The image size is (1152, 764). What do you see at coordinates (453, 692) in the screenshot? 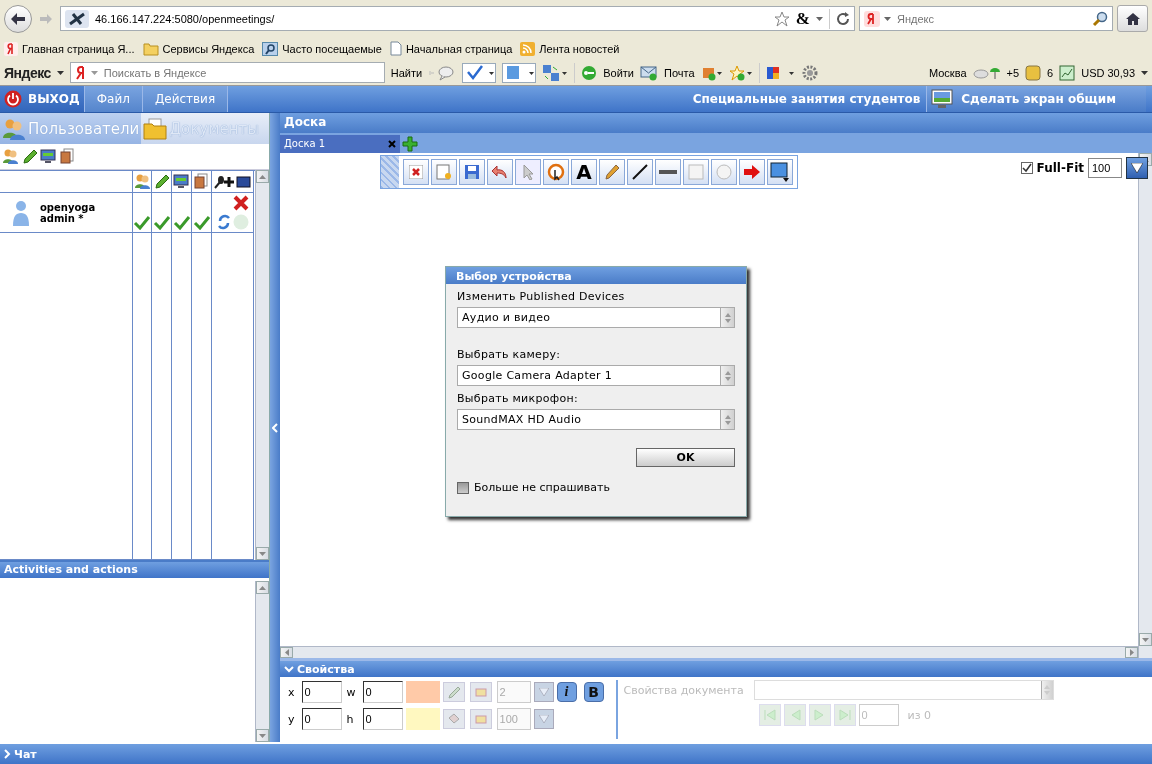
I see `line-color-button` at bounding box center [453, 692].